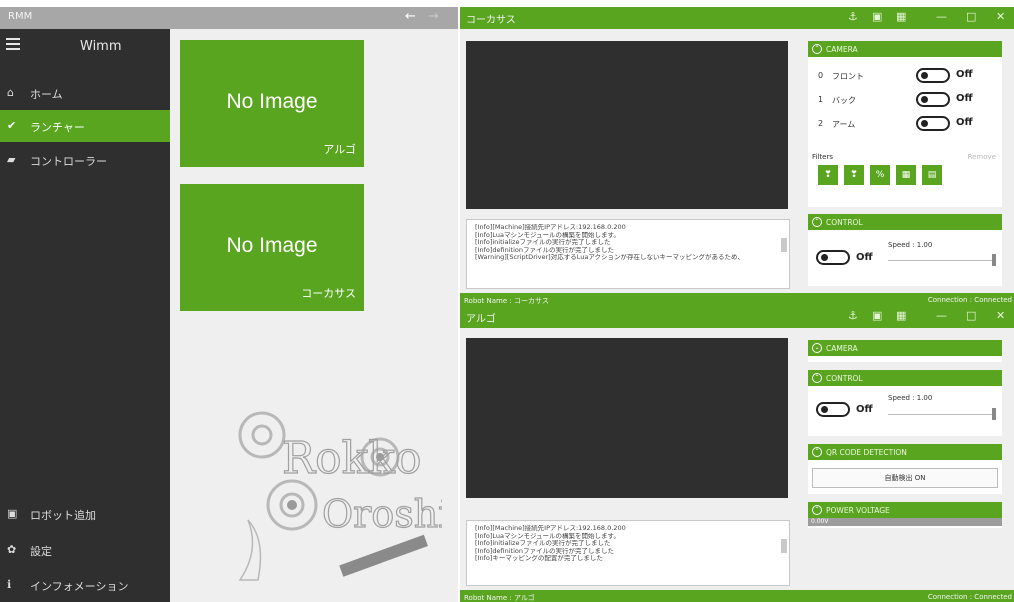 Image resolution: width=1014 pixels, height=602 pixels. What do you see at coordinates (910, 245) in the screenshot?
I see `speed-label: Speed : 1.00` at bounding box center [910, 245].